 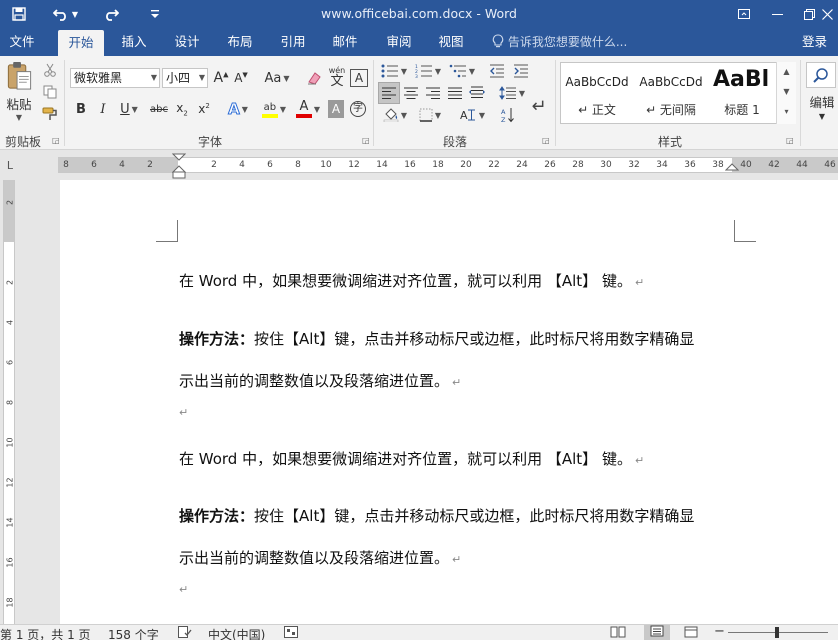 What do you see at coordinates (786, 72) in the screenshot?
I see `styles-scroll-up-icon: ▲` at bounding box center [786, 72].